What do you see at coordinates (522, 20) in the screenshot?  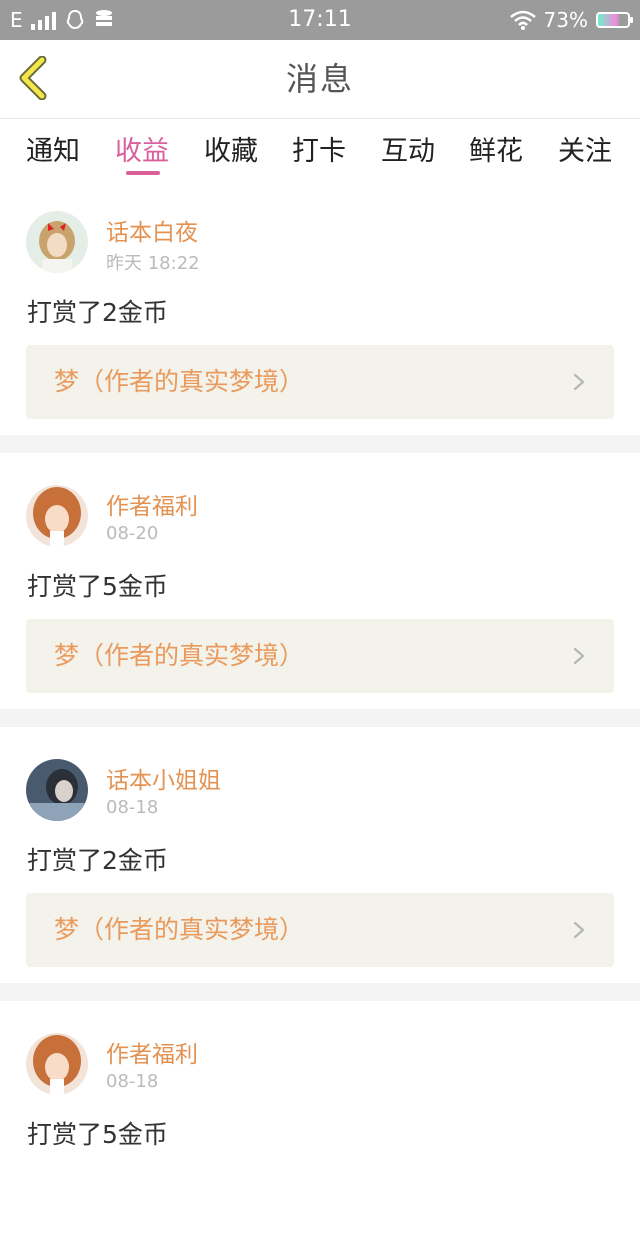 I see `wifi-icon` at bounding box center [522, 20].